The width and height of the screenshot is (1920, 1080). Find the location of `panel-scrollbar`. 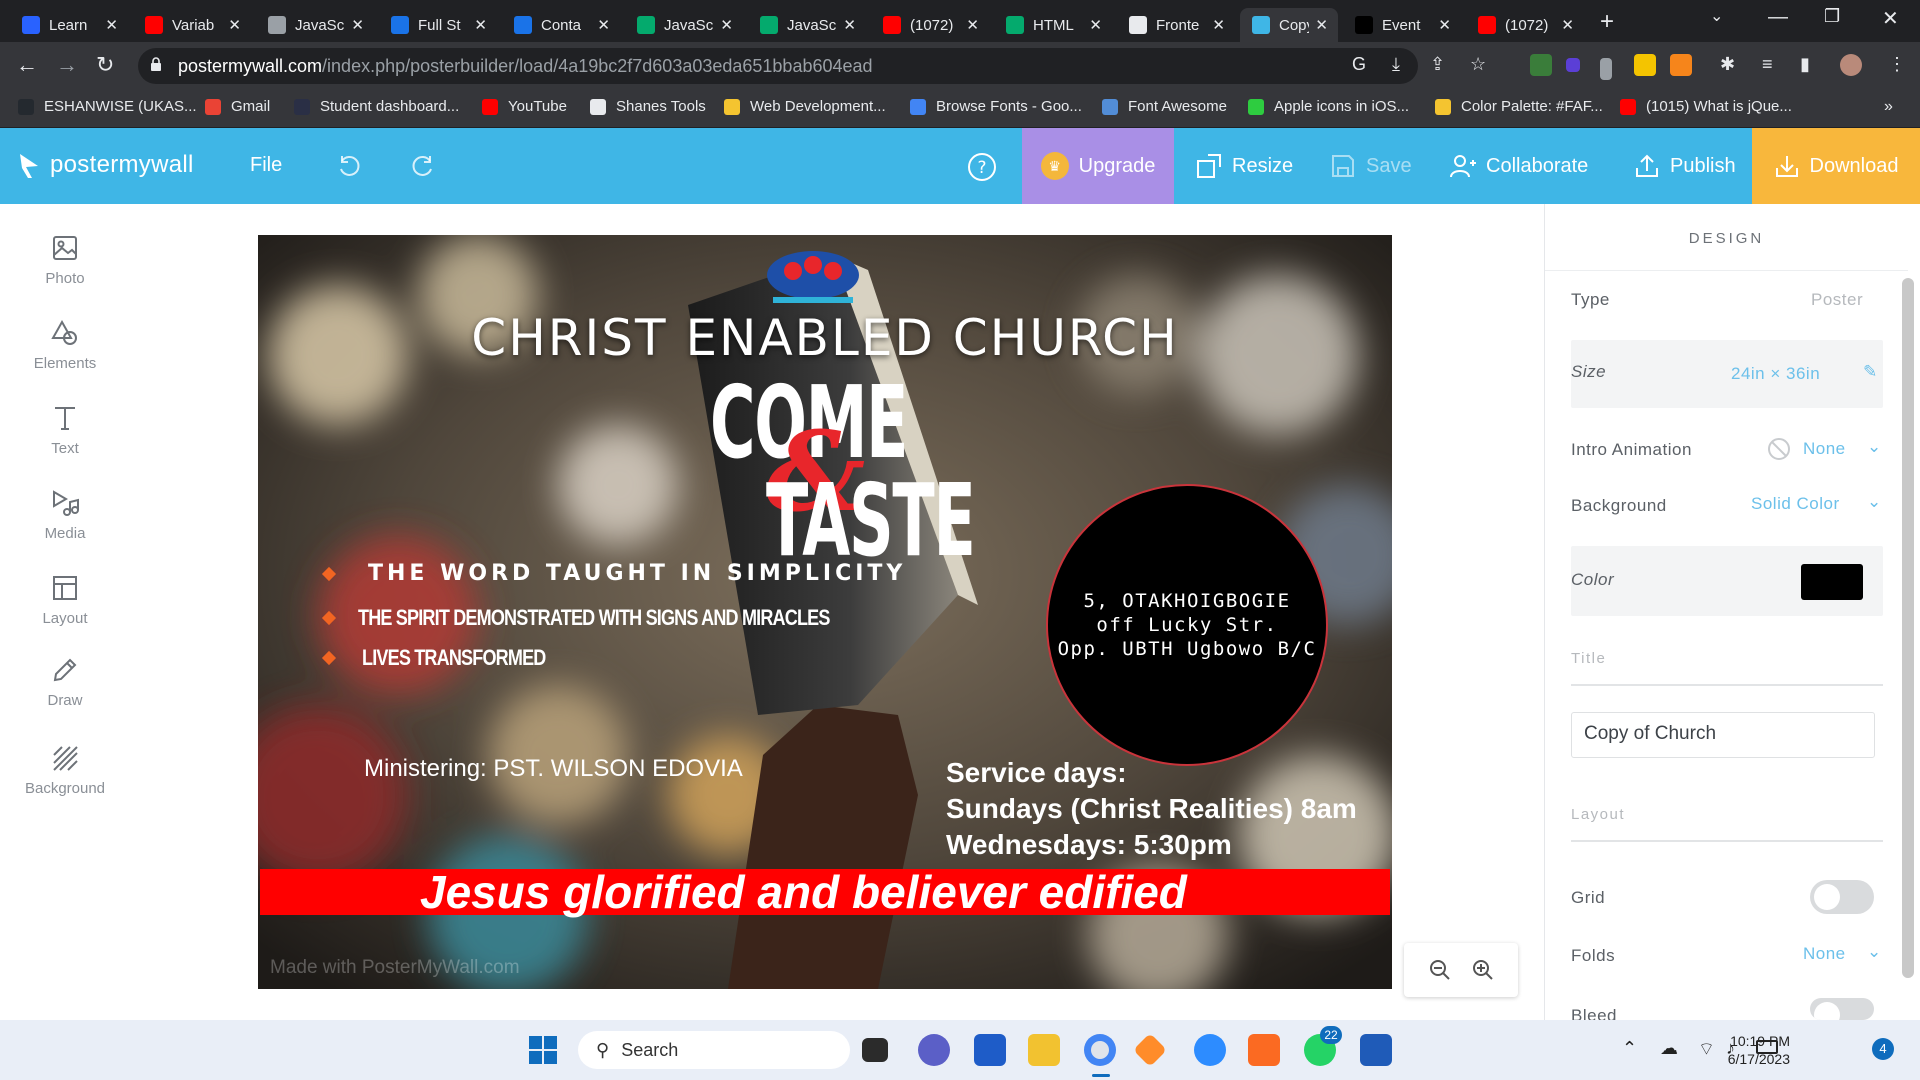

panel-scrollbar is located at coordinates (1908, 628).